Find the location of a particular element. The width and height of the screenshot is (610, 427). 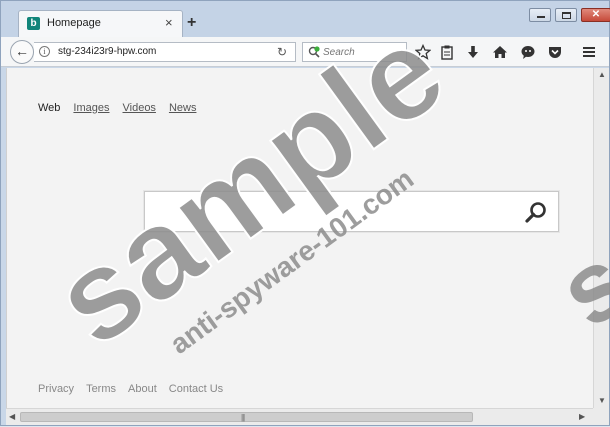

chat-icon is located at coordinates (528, 52).